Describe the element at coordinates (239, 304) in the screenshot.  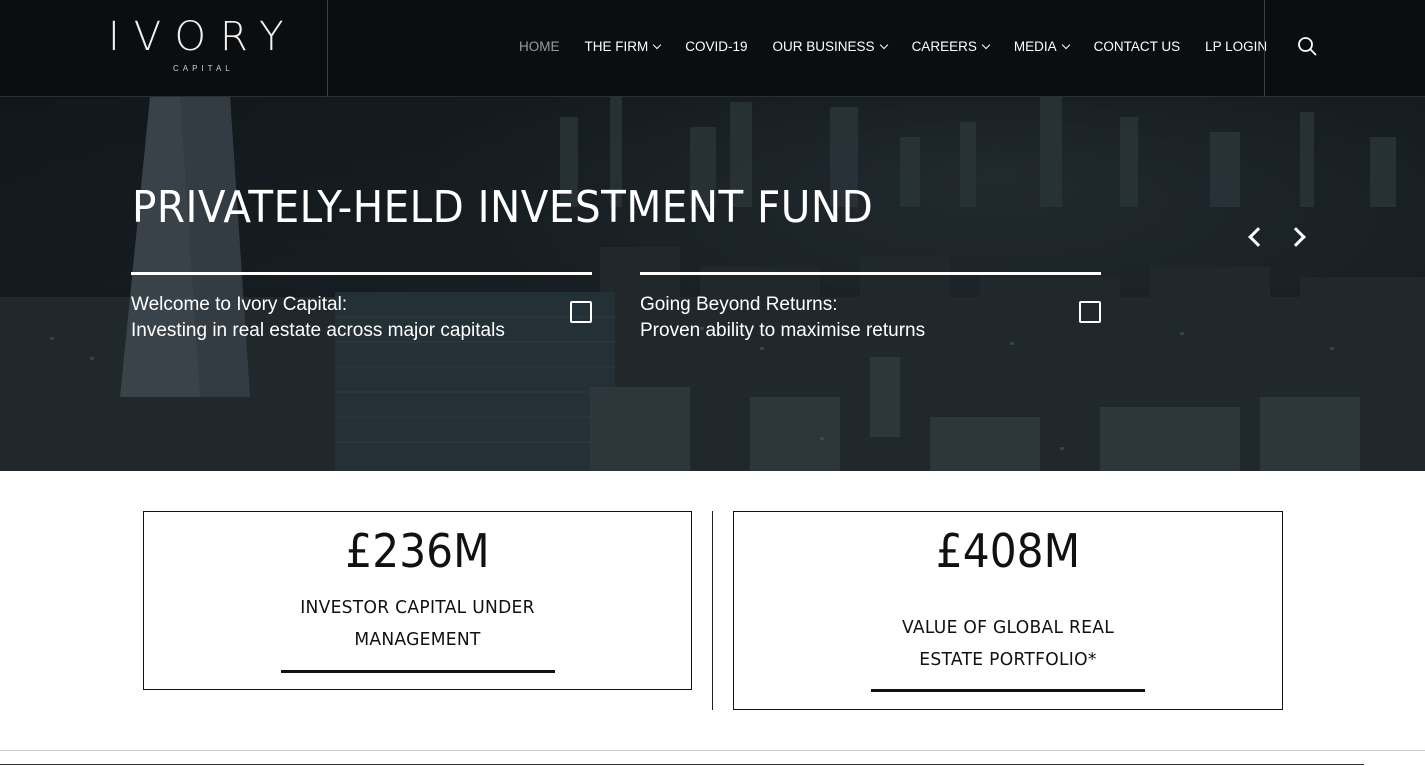
I see `slide-tab-title: Welcome to Ivory Capital:` at that location.